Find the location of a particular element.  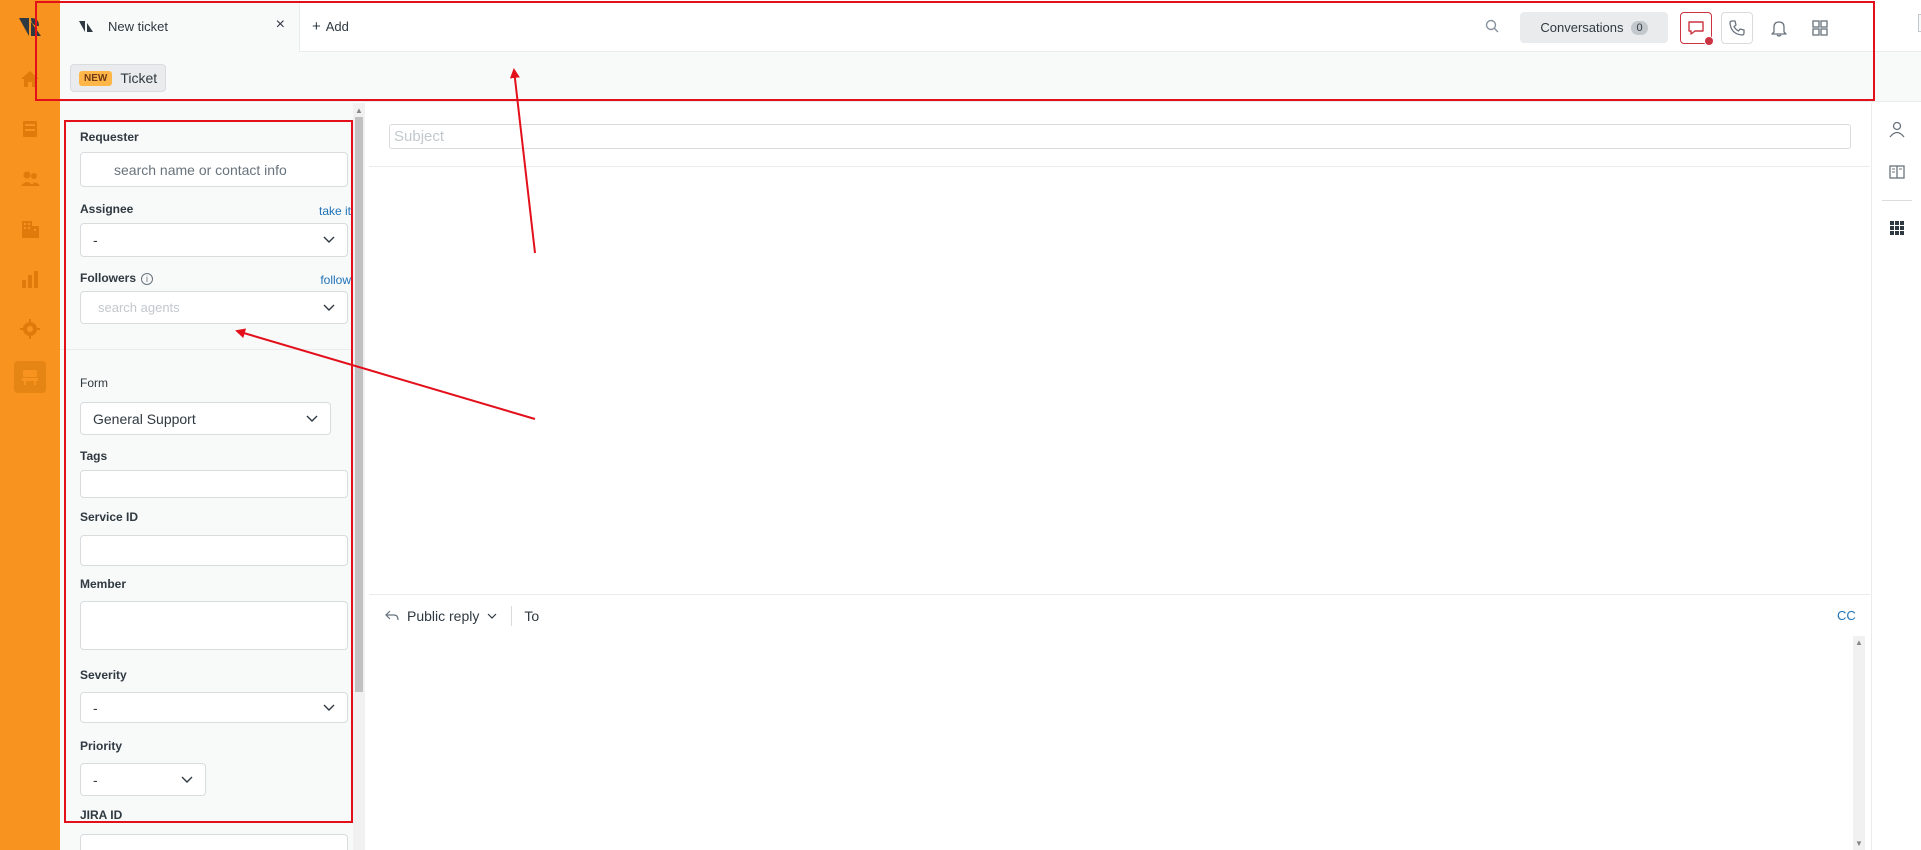

member-textarea is located at coordinates (214, 625).